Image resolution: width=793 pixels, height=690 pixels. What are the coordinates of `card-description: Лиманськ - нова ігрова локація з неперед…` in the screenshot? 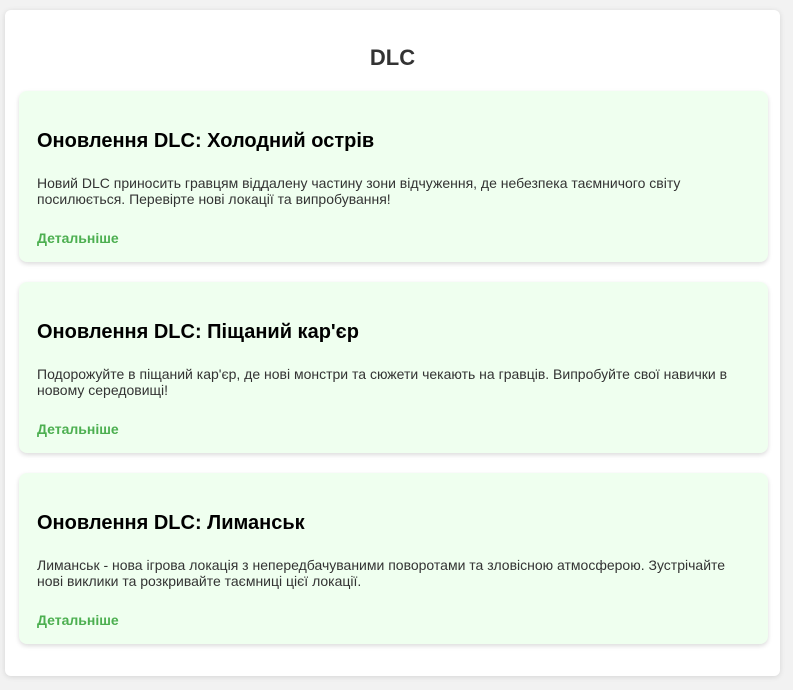 It's located at (381, 573).